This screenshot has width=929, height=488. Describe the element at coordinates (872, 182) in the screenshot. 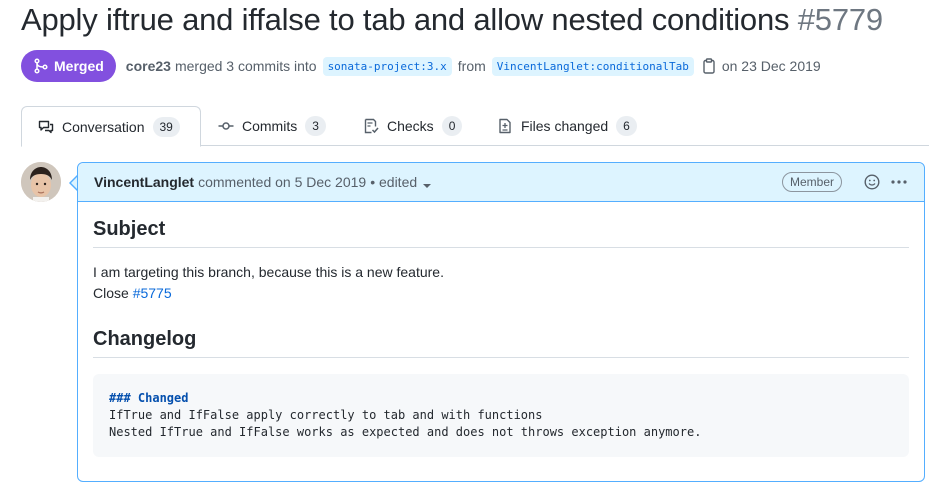

I see `smiley-icon` at that location.